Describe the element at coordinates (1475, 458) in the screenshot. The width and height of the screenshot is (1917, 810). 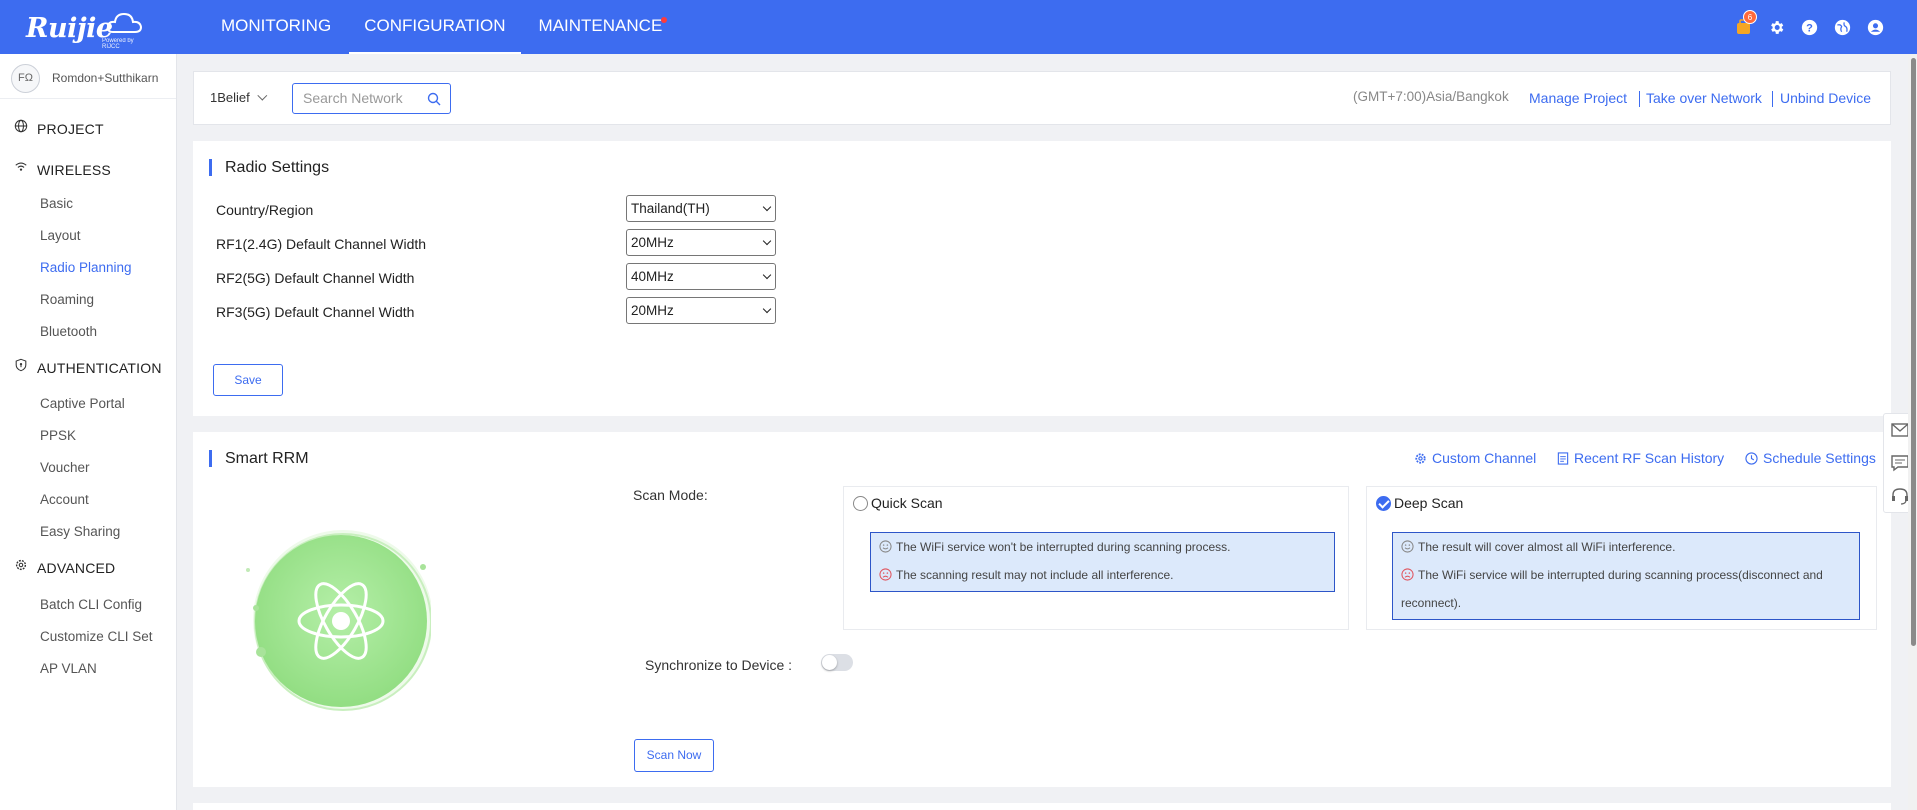
I see `custom-channel-link: Custom Channel` at that location.